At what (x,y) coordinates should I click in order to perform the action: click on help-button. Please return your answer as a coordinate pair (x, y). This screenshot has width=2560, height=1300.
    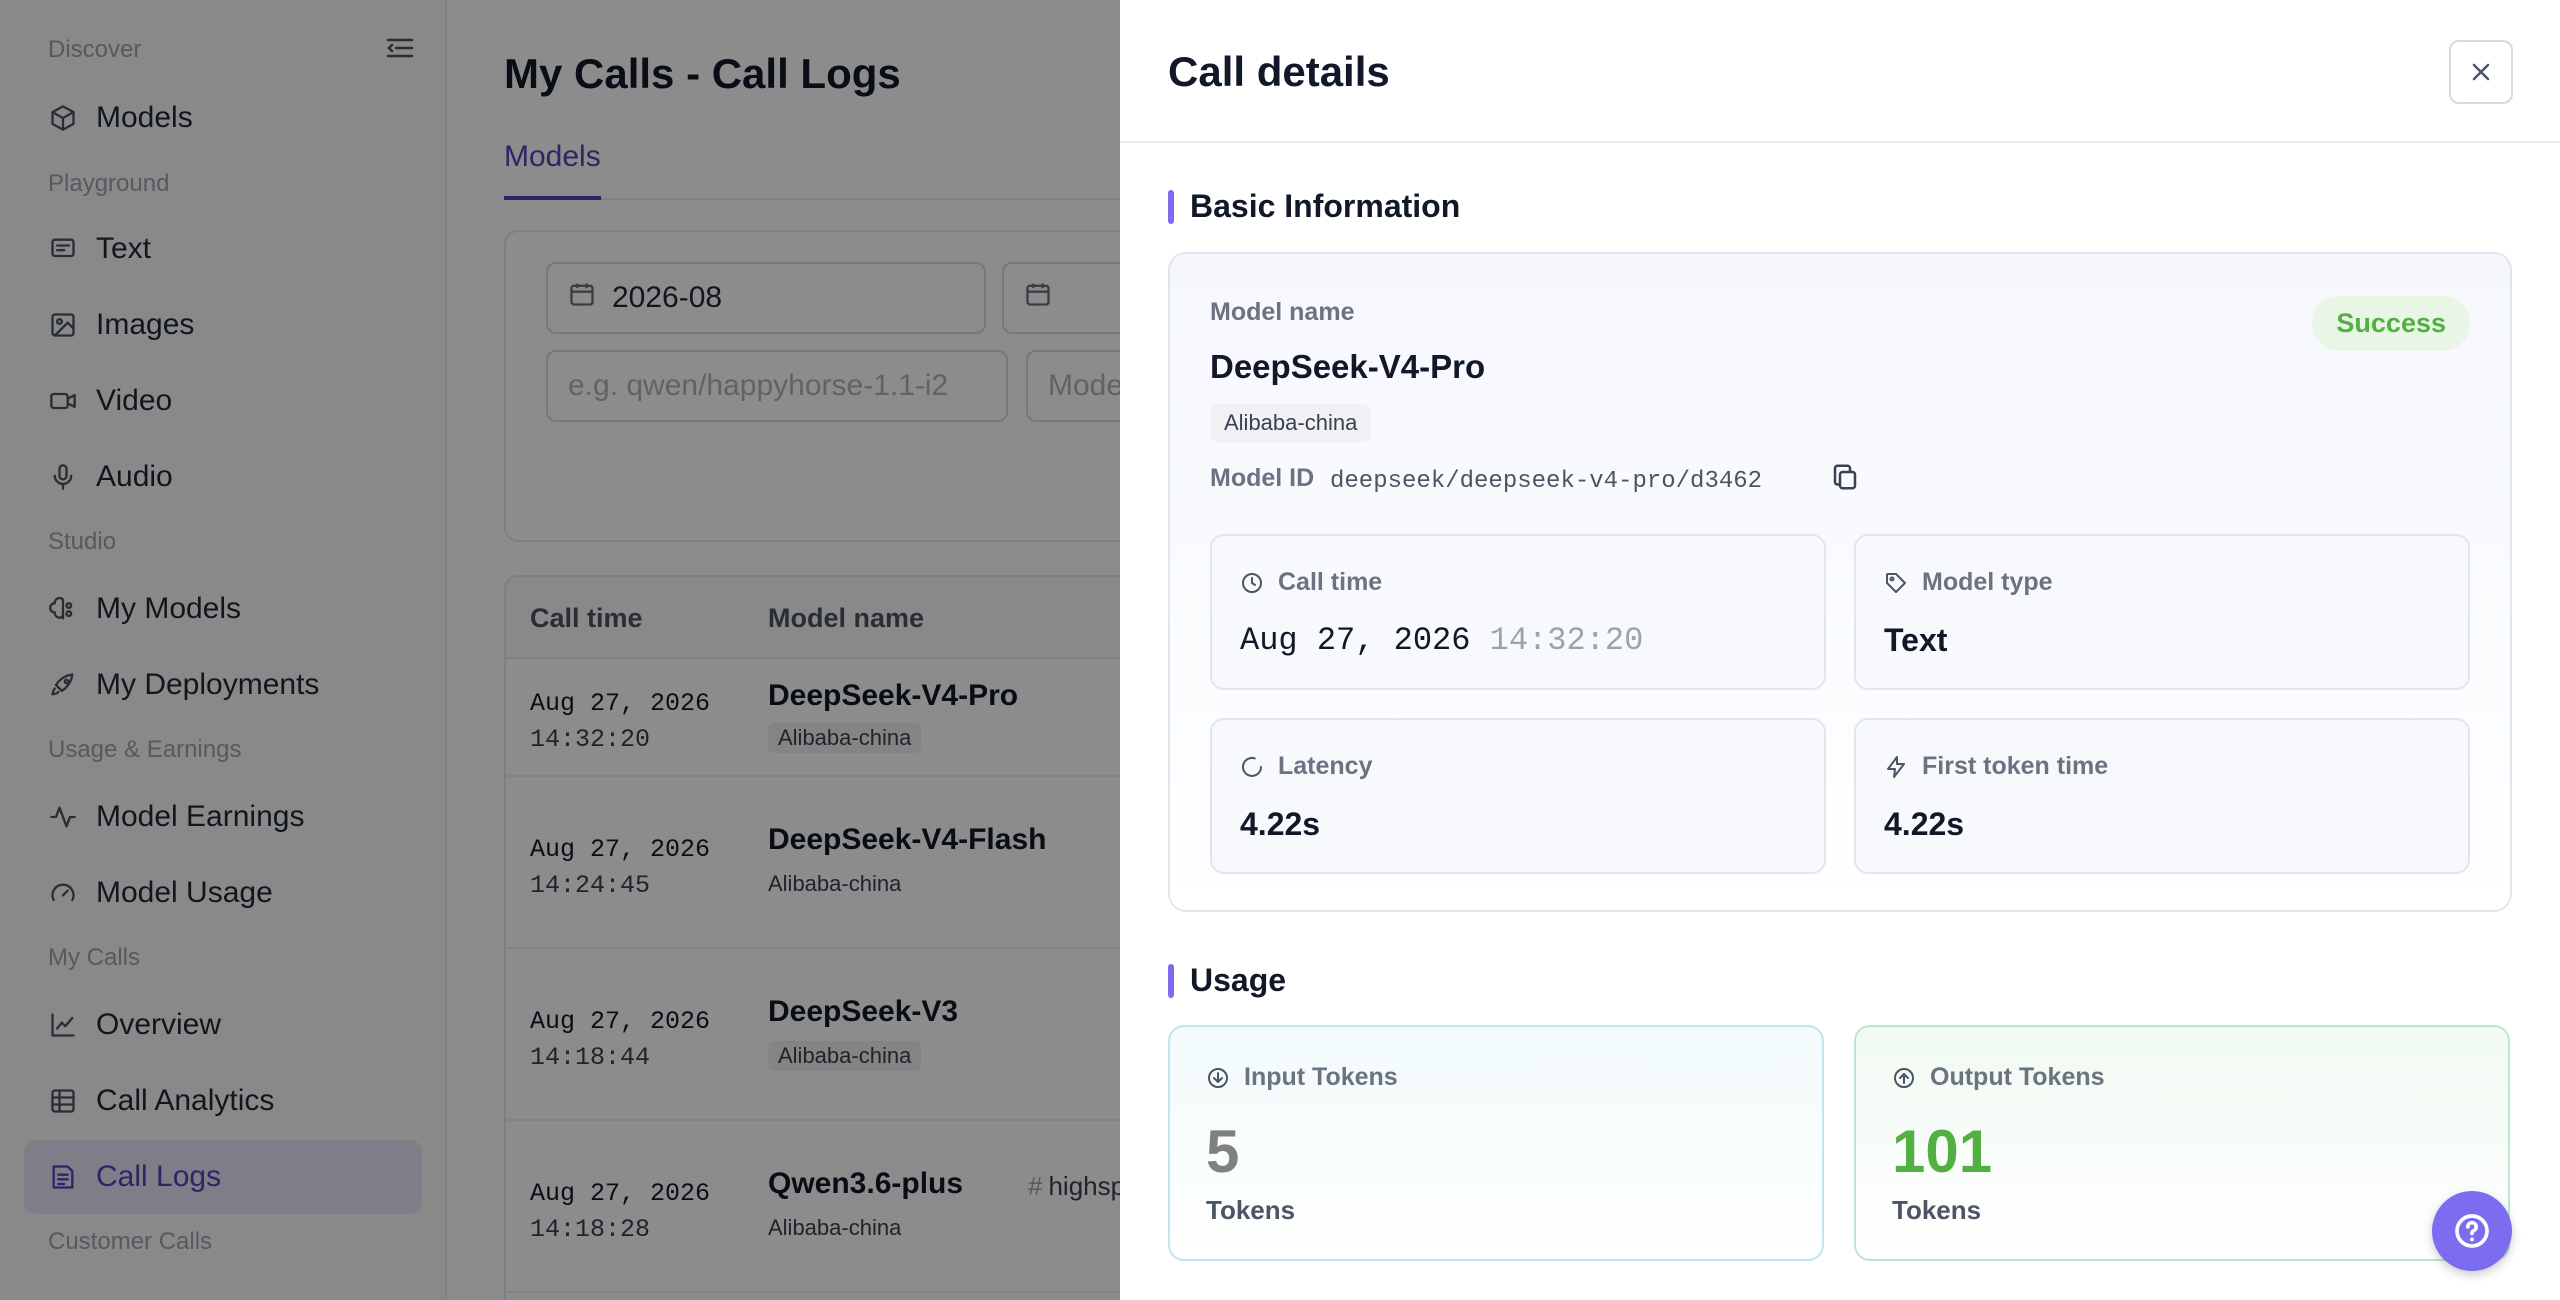
    Looking at the image, I should click on (2472, 1231).